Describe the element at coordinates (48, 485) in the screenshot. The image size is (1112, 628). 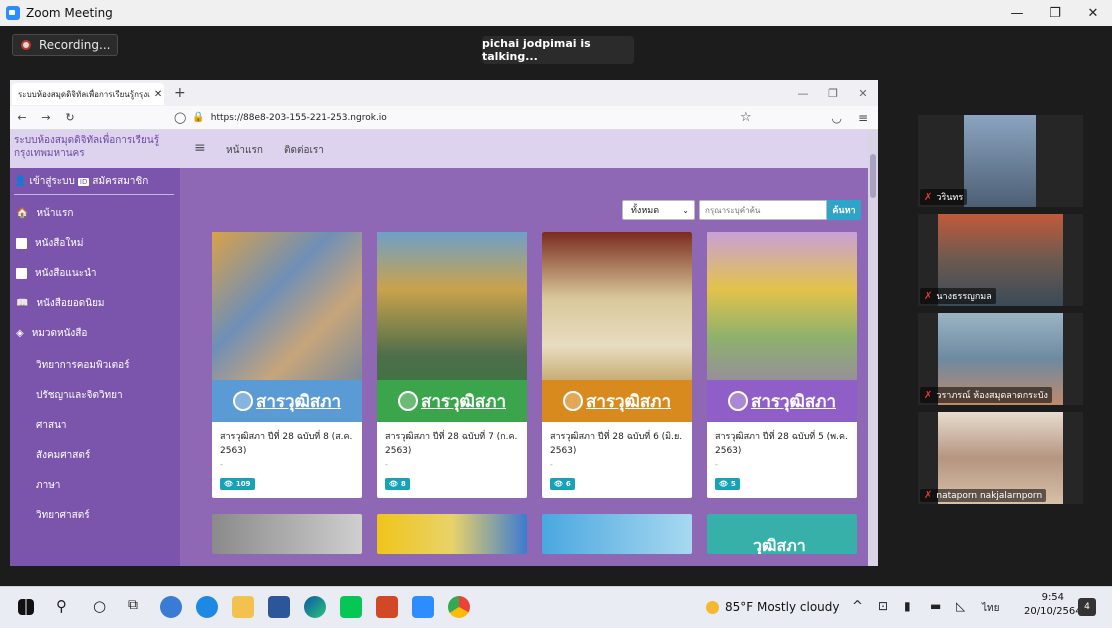
I see `category-language: ภาษา` at that location.